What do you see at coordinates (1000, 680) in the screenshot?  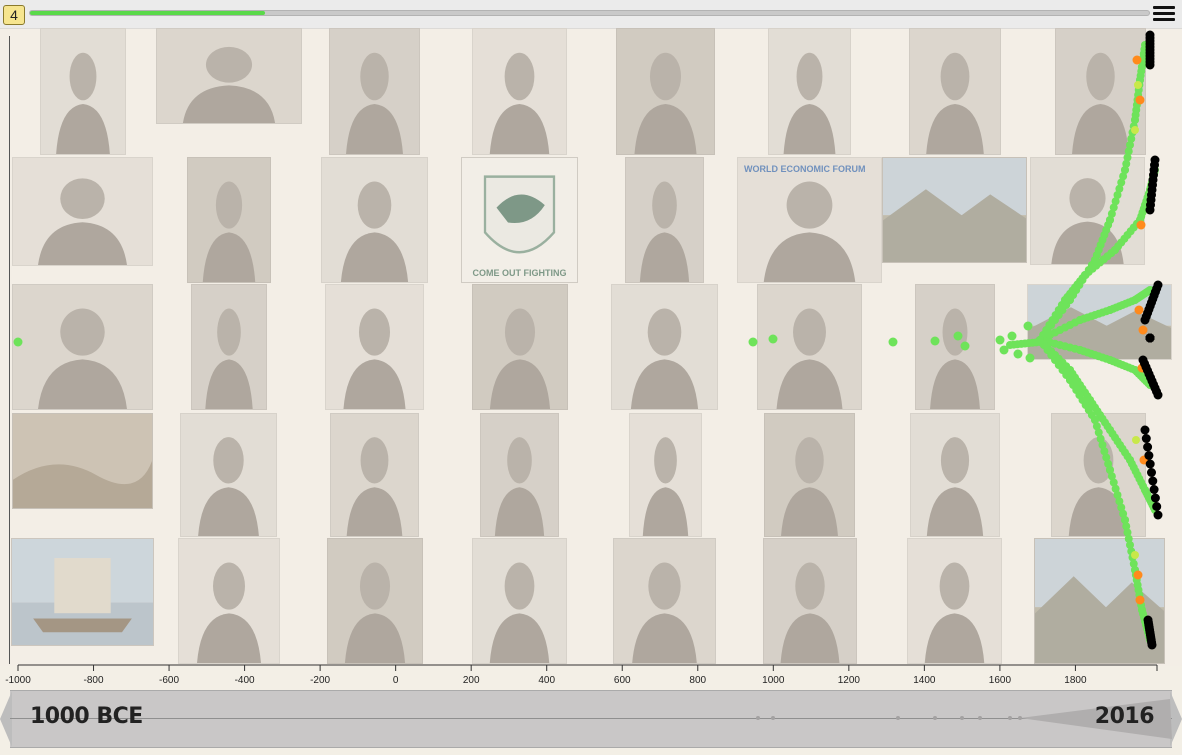 I see `axis-tick-label: 1600` at bounding box center [1000, 680].